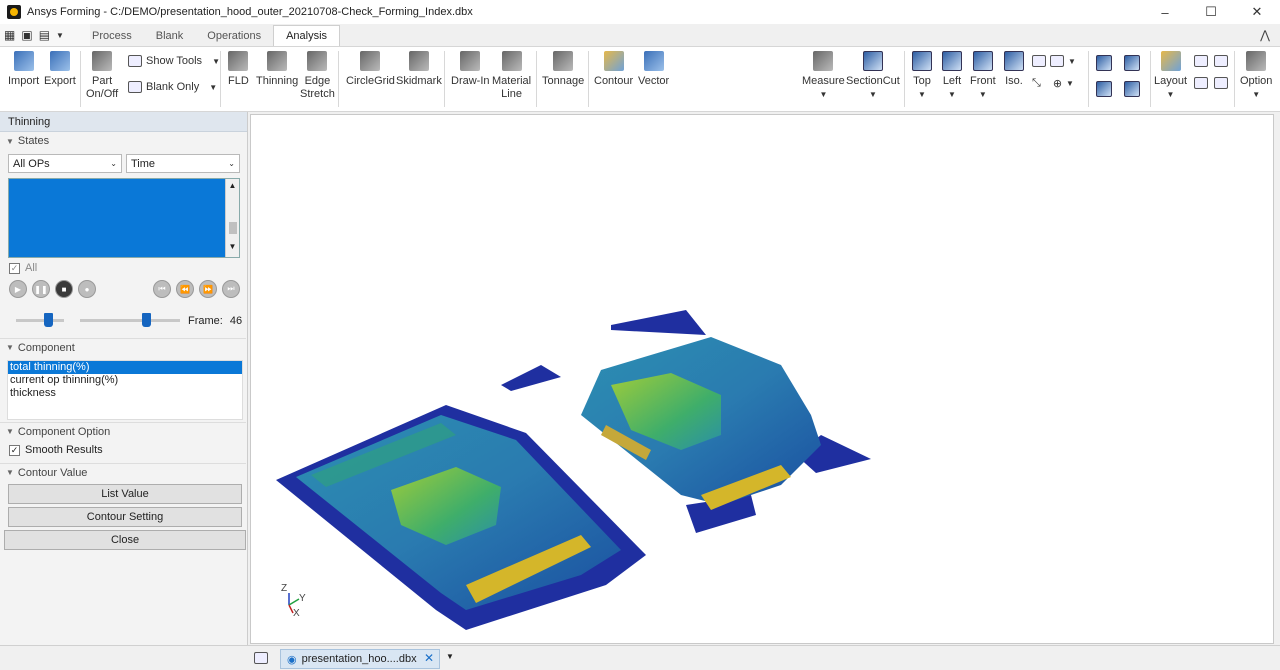 The width and height of the screenshot is (1280, 670). I want to click on component-section-header: ▼ Component, so click(123, 347).